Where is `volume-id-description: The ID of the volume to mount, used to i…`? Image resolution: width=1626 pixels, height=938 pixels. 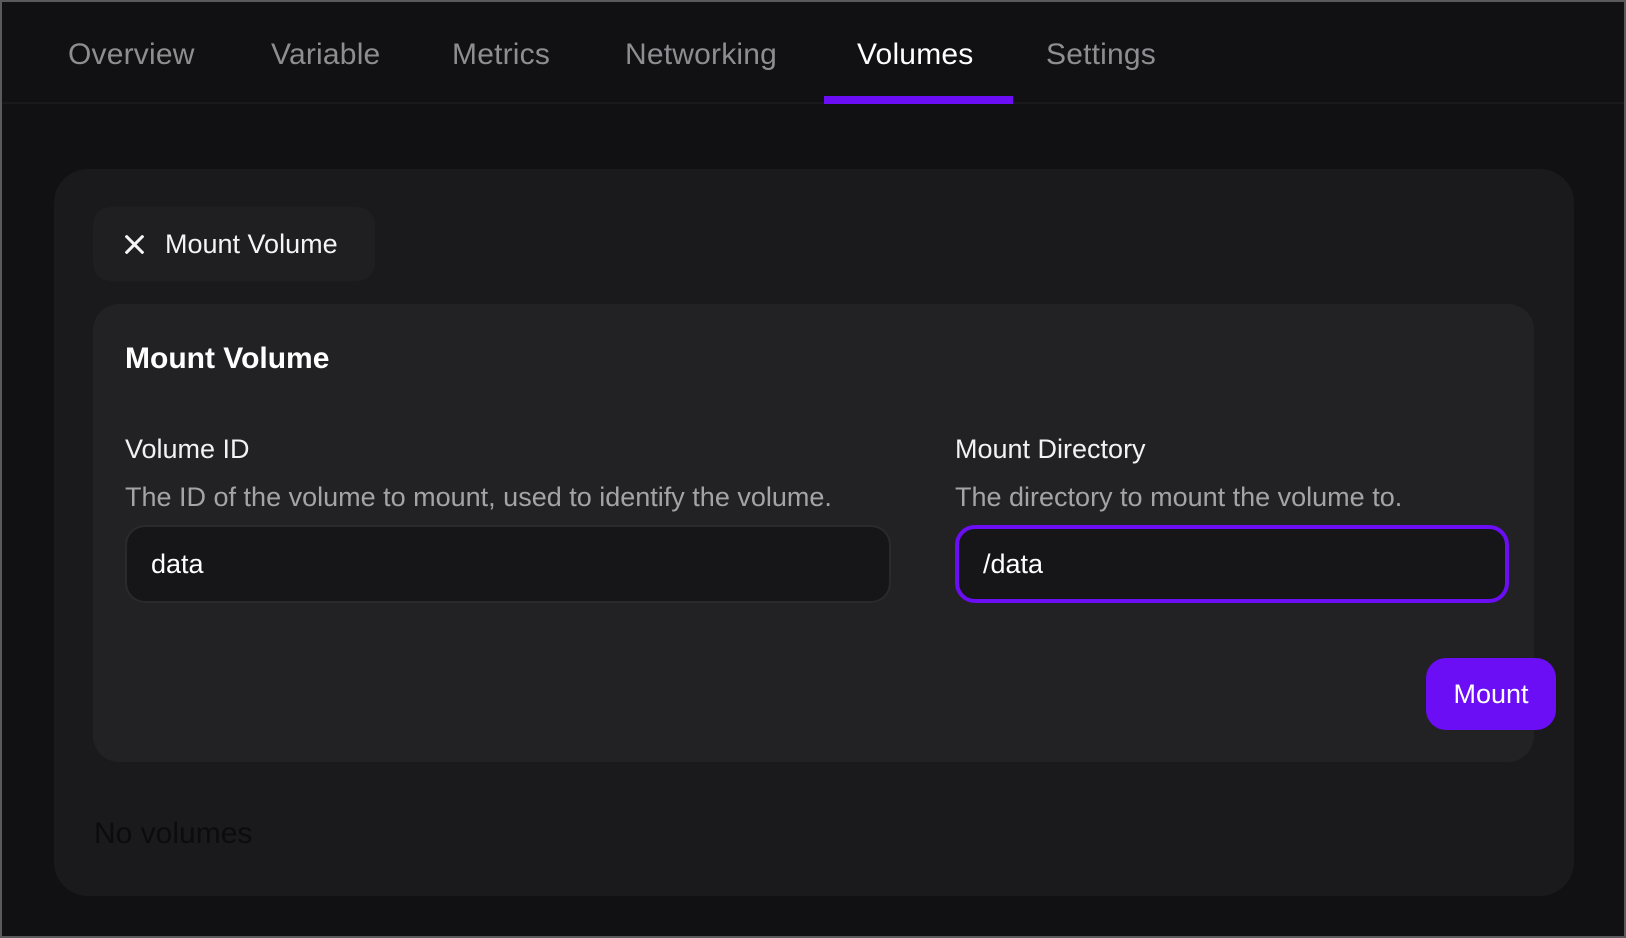
volume-id-description: The ID of the volume to mount, used to i… is located at coordinates (478, 497).